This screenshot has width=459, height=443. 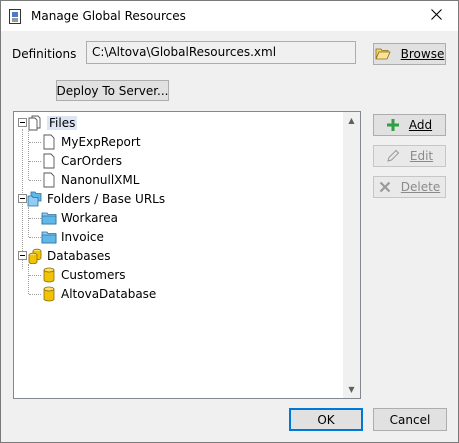 What do you see at coordinates (106, 199) in the screenshot?
I see `folders-label: Folders / Base URLs` at bounding box center [106, 199].